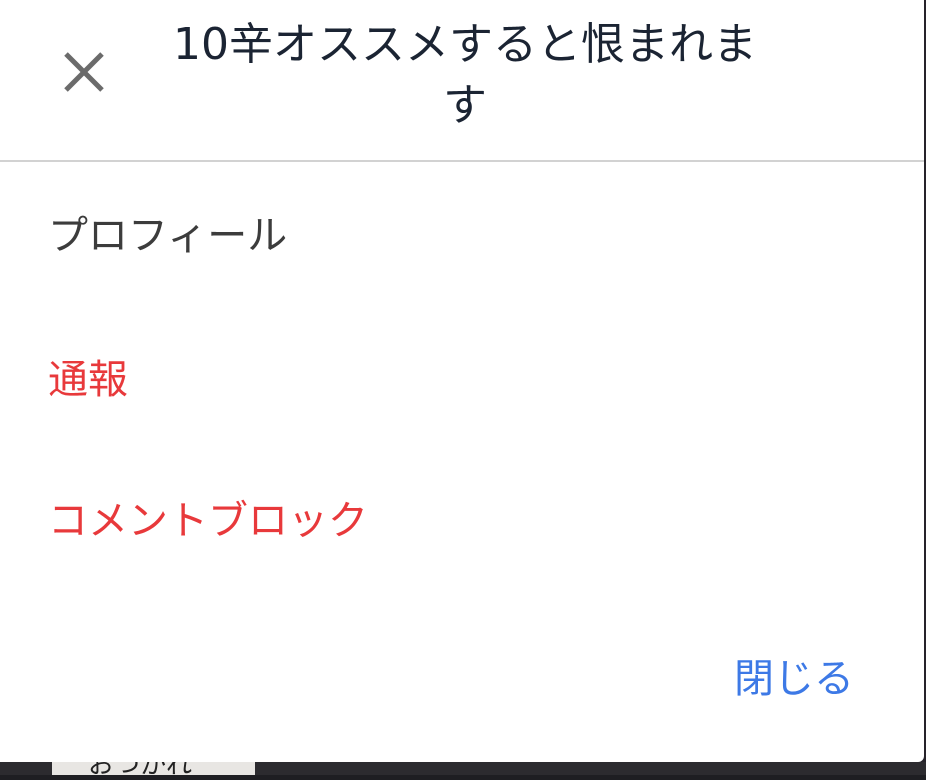  What do you see at coordinates (208, 521) in the screenshot?
I see `menu-item-comment-block: コメントブロック` at bounding box center [208, 521].